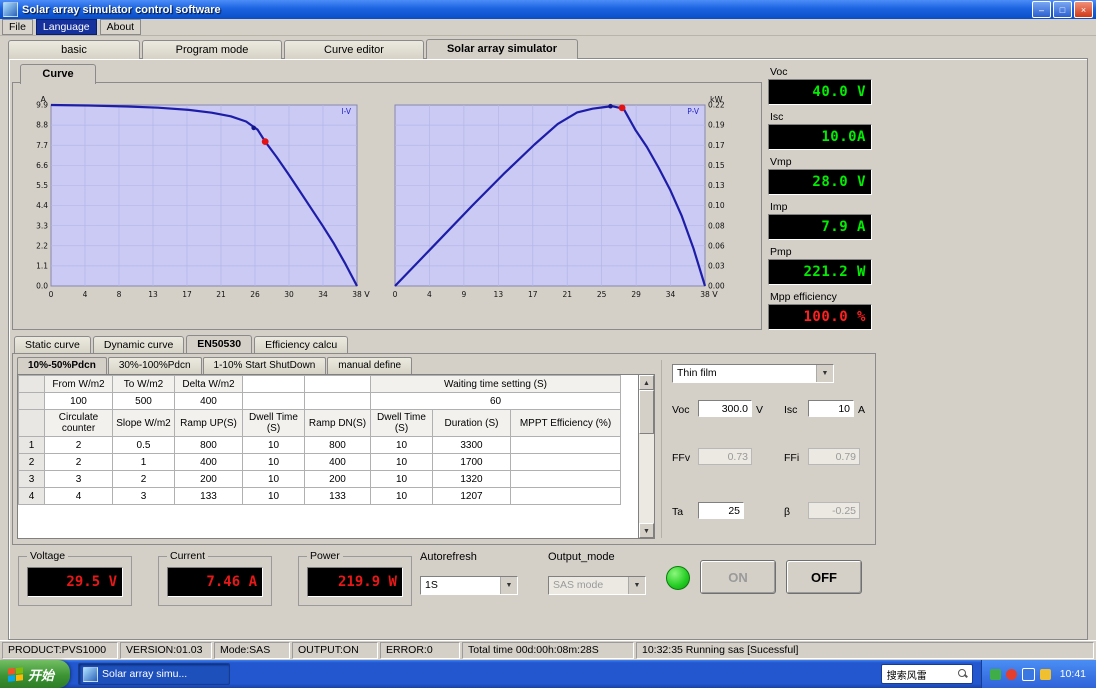 This screenshot has width=1096, height=688. What do you see at coordinates (995, 674) in the screenshot?
I see `tray-icon-antivirus` at bounding box center [995, 674].